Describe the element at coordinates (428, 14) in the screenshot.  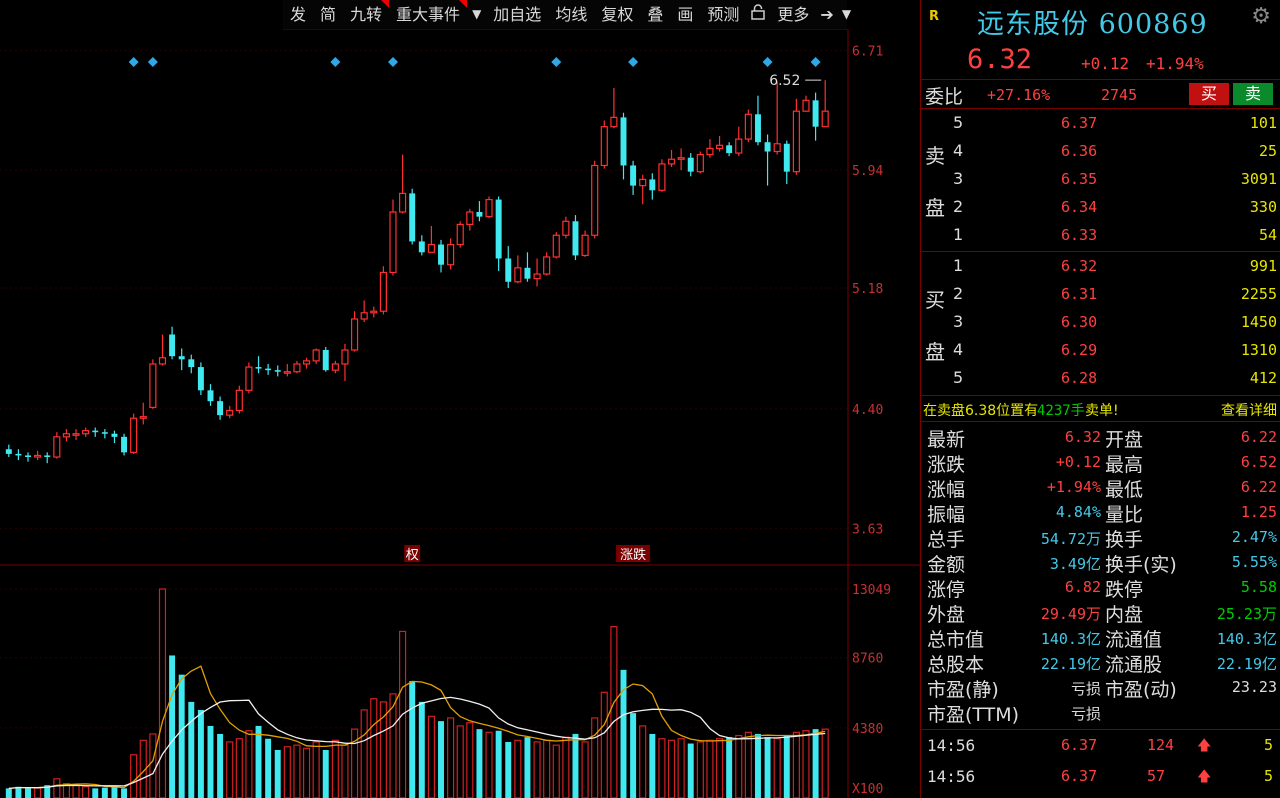
I see `toolbar-major-events: 重大事件` at that location.